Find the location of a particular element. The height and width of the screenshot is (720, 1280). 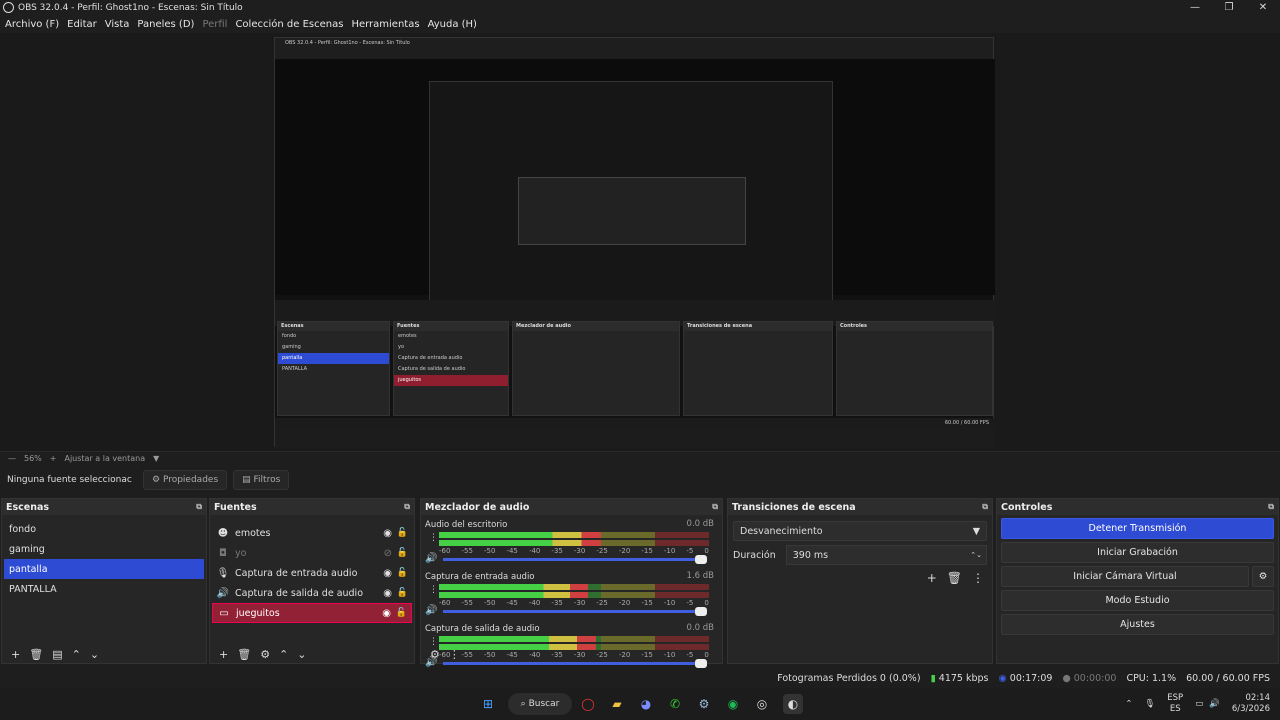

tray-expand-icon: ⌃ is located at coordinates (1128, 704).